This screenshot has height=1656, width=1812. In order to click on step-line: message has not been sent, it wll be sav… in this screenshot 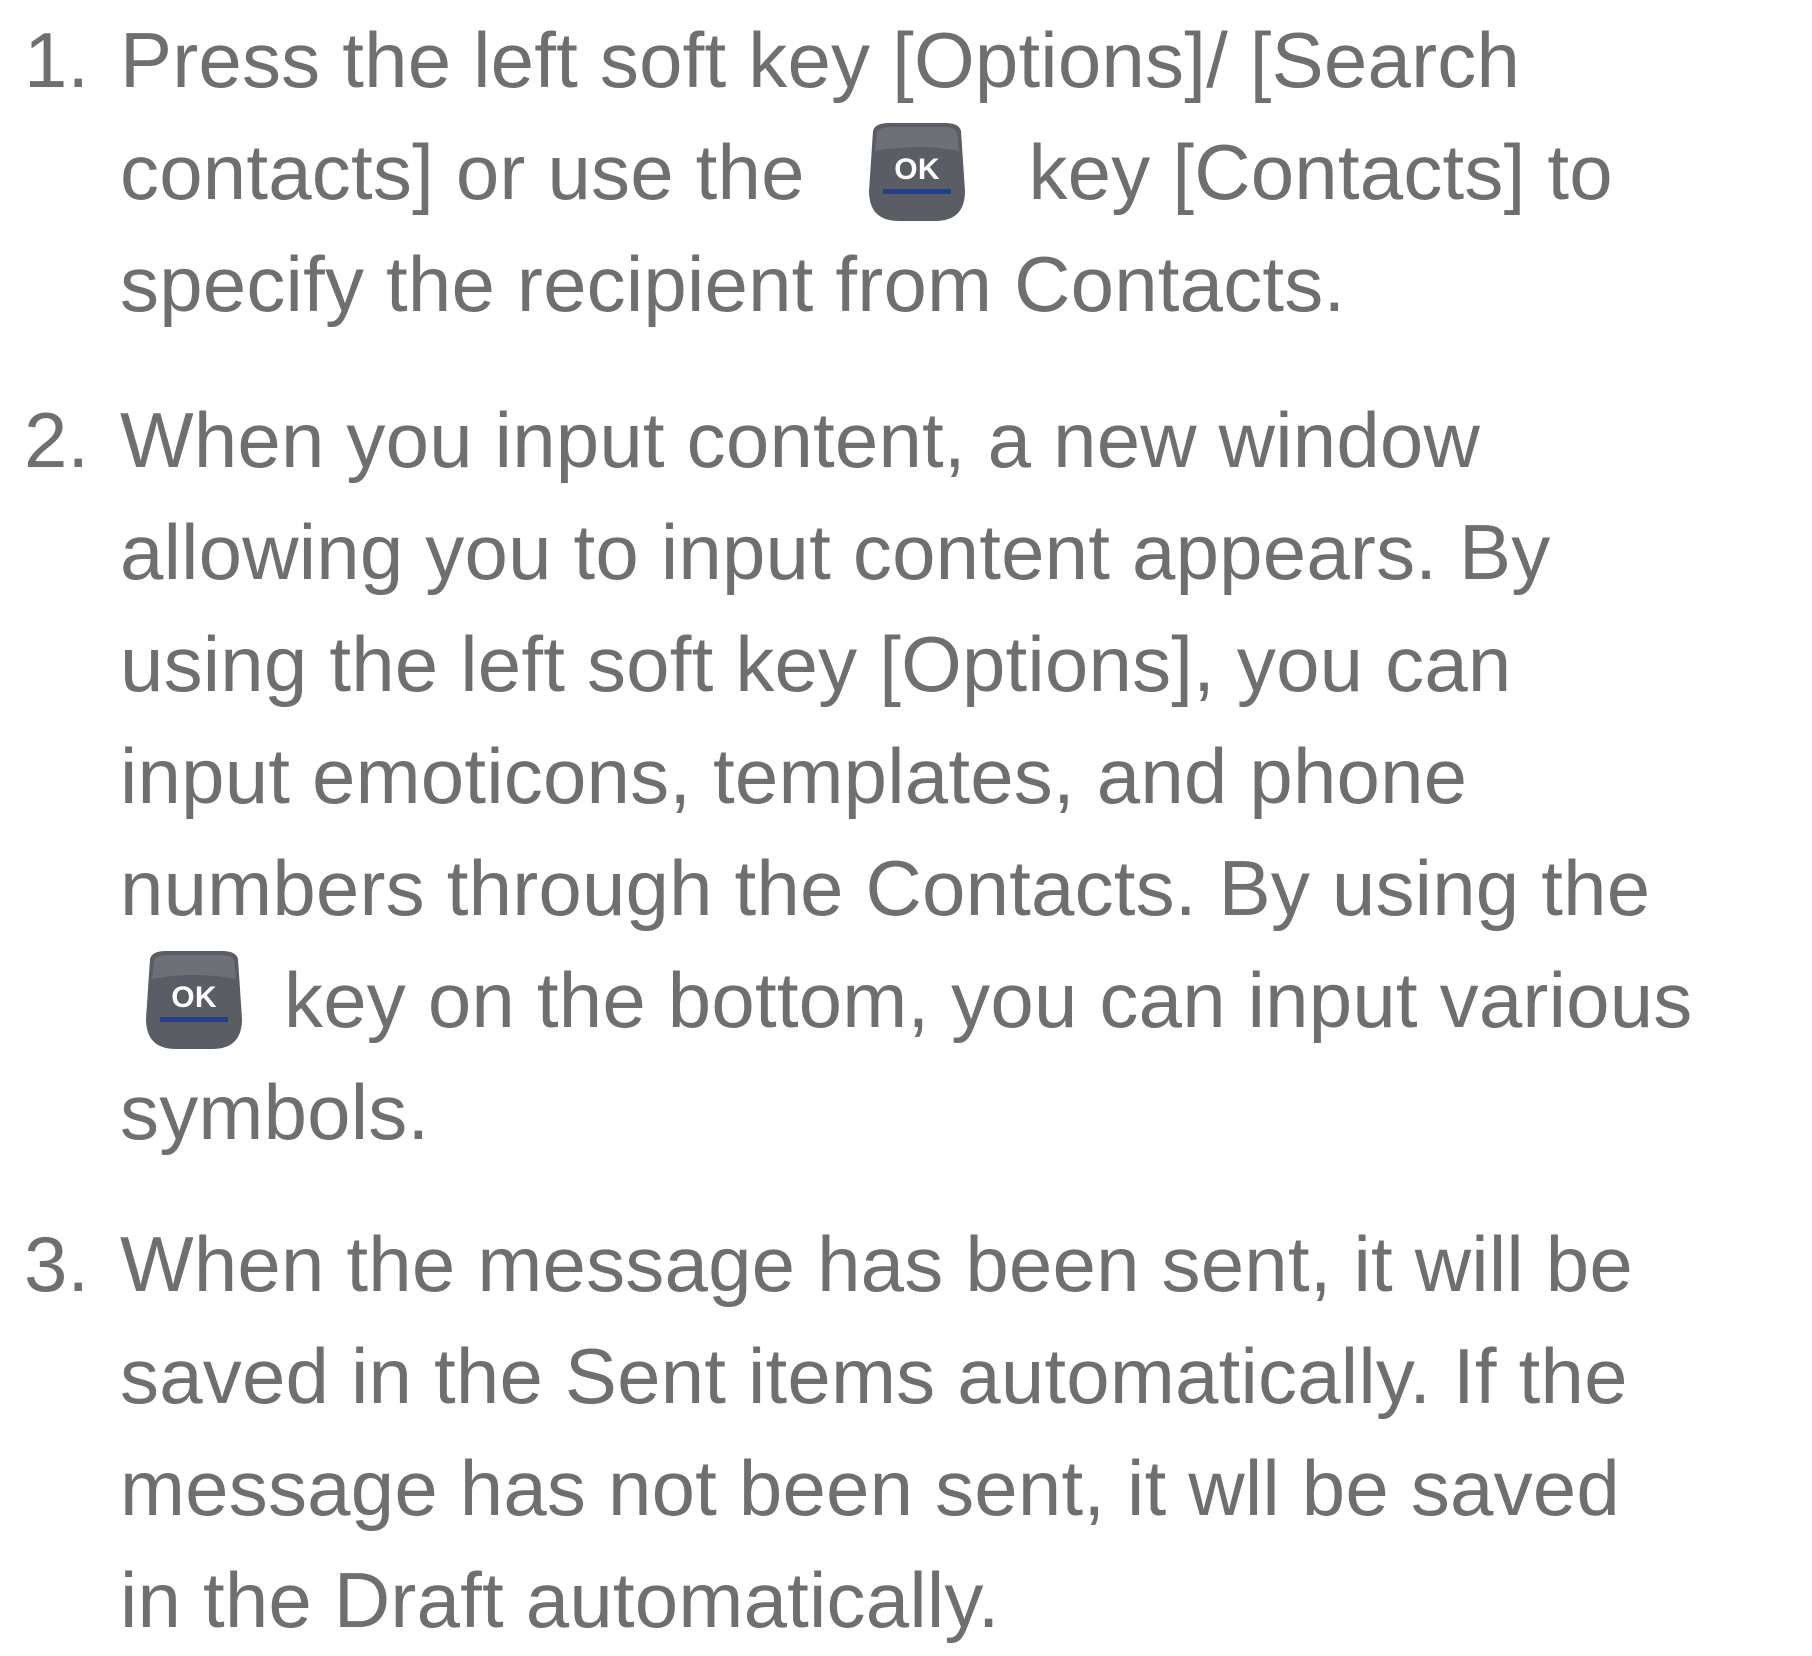, I will do `click(870, 1488)`.